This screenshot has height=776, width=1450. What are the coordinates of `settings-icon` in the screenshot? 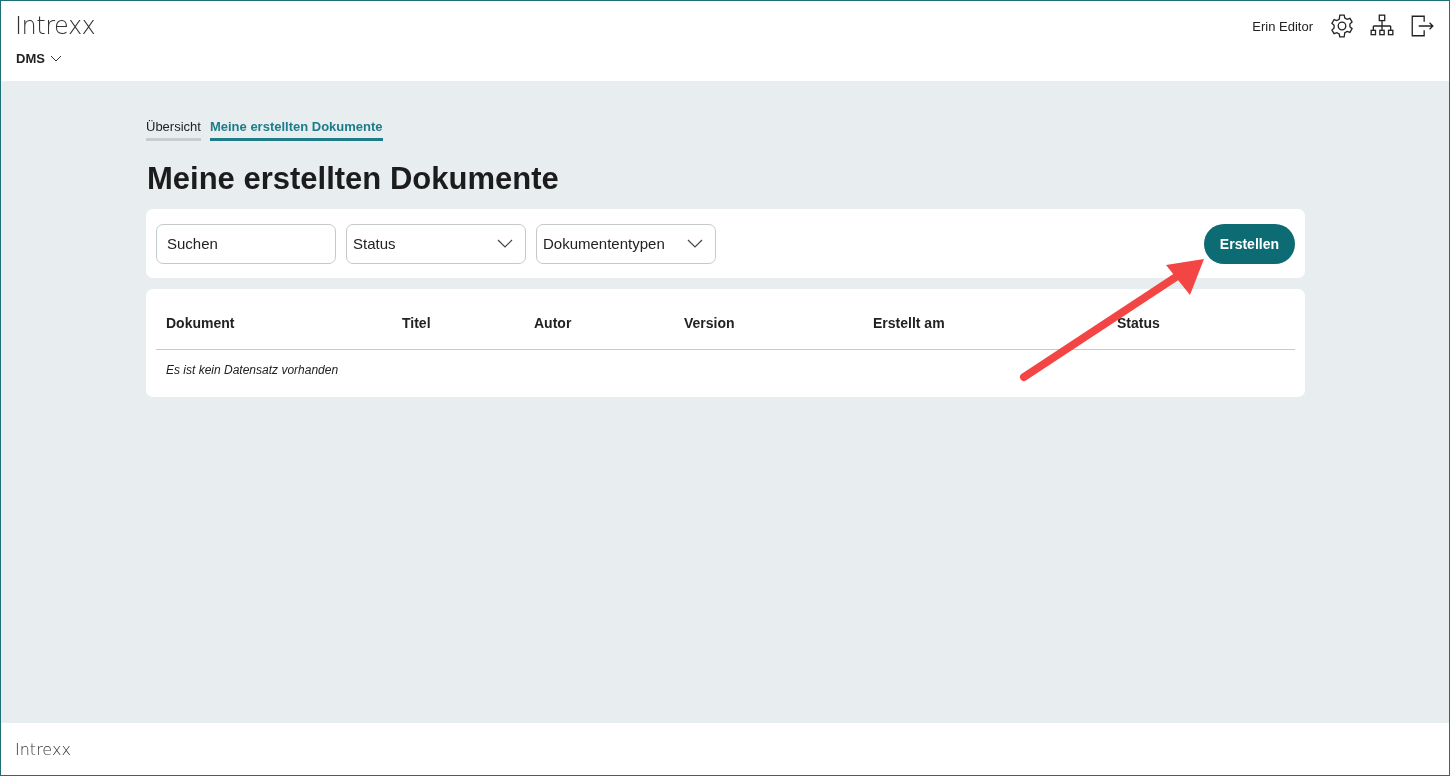 It's located at (1342, 26).